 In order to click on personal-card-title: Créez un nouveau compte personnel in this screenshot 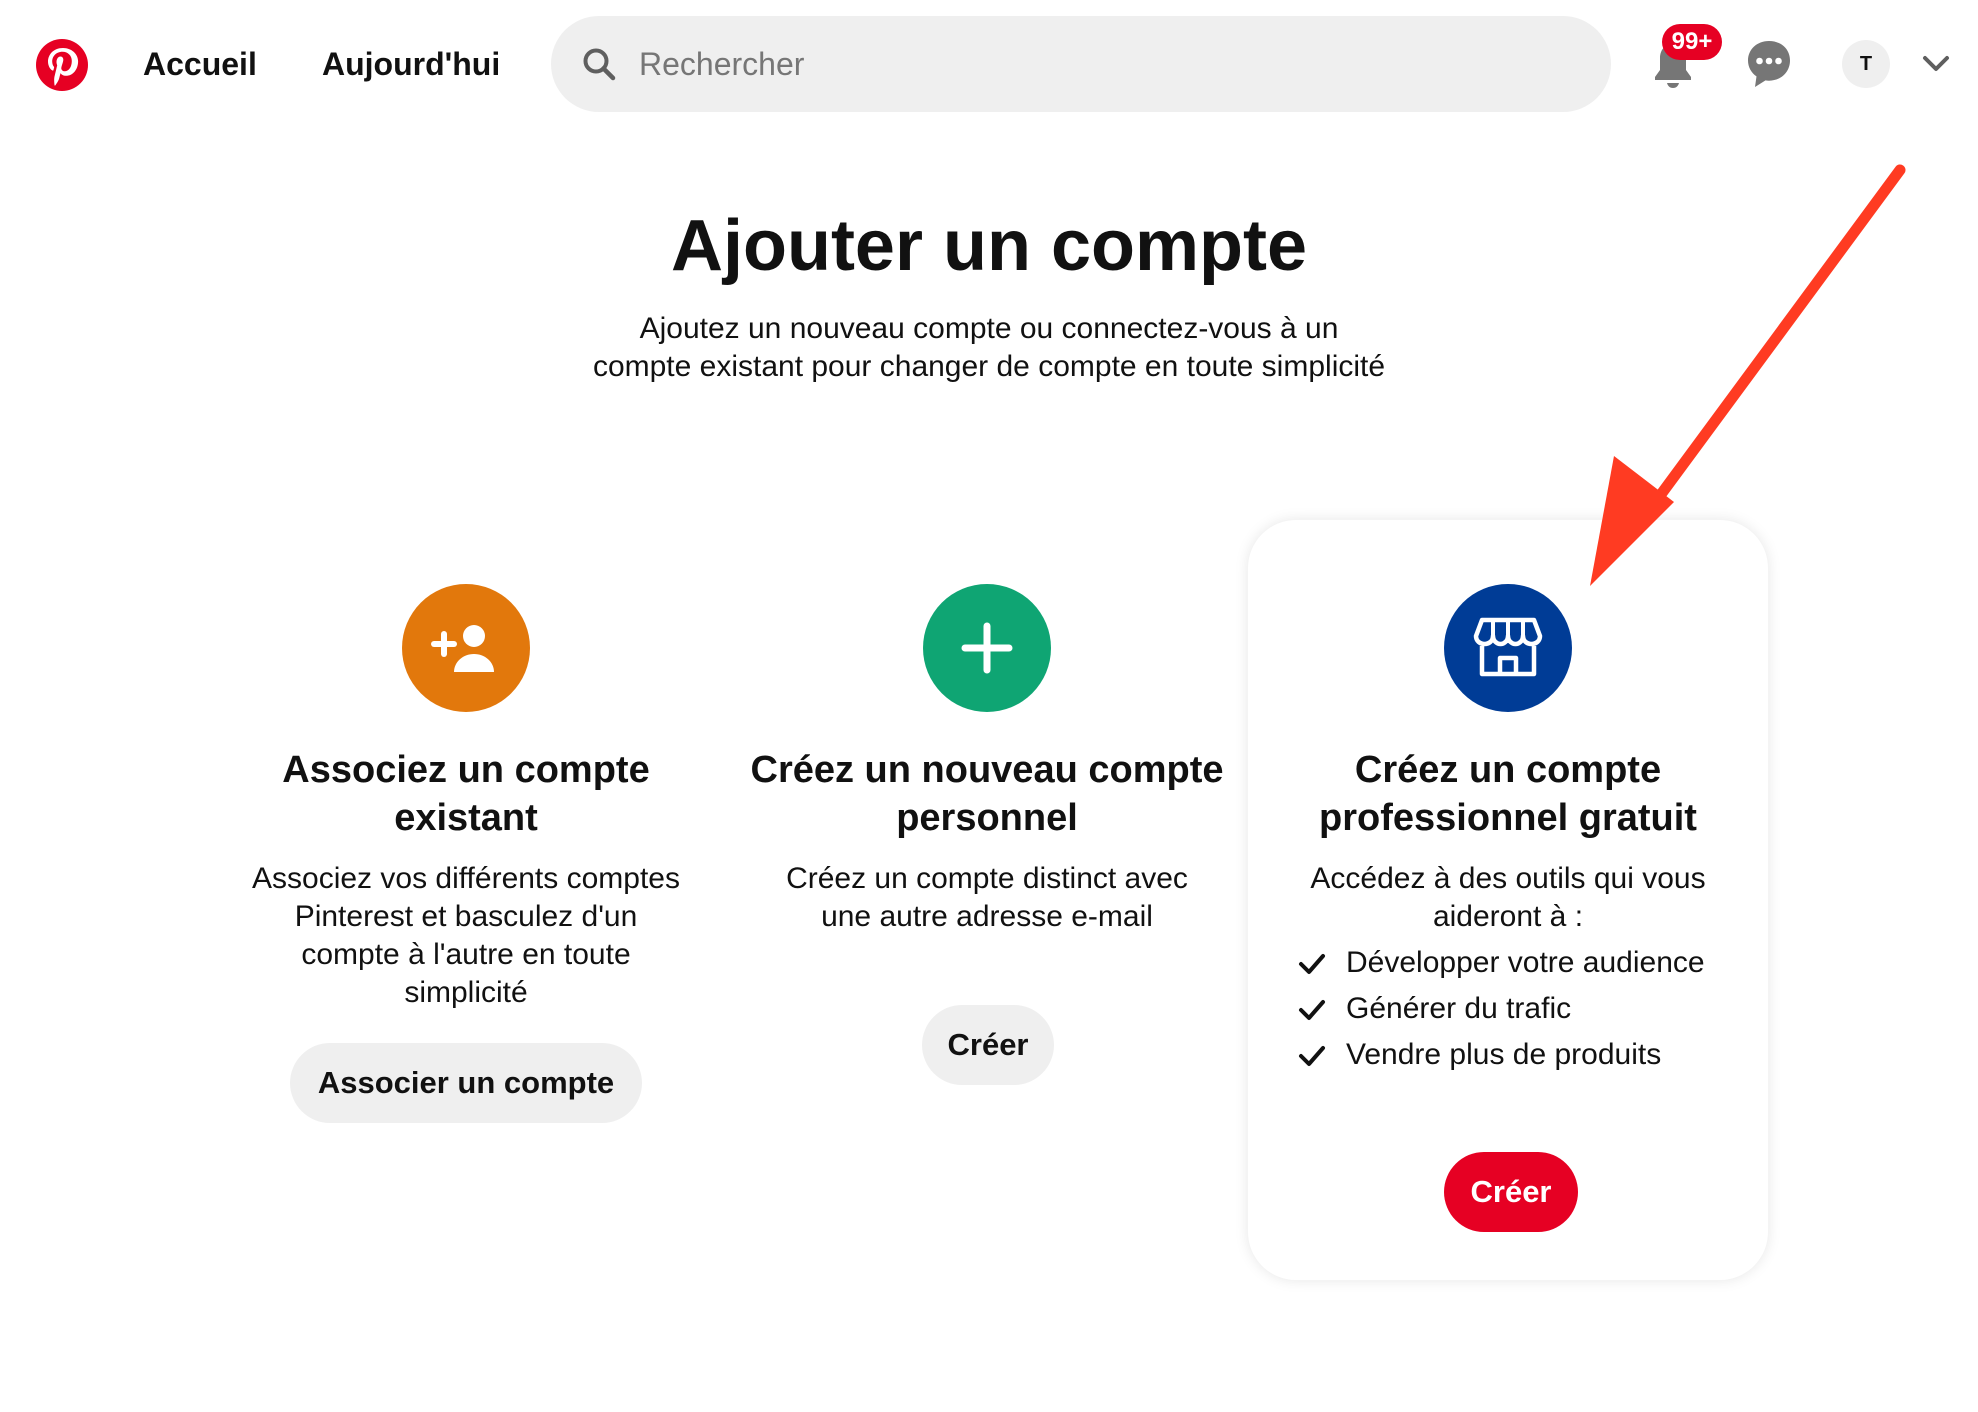, I will do `click(987, 794)`.